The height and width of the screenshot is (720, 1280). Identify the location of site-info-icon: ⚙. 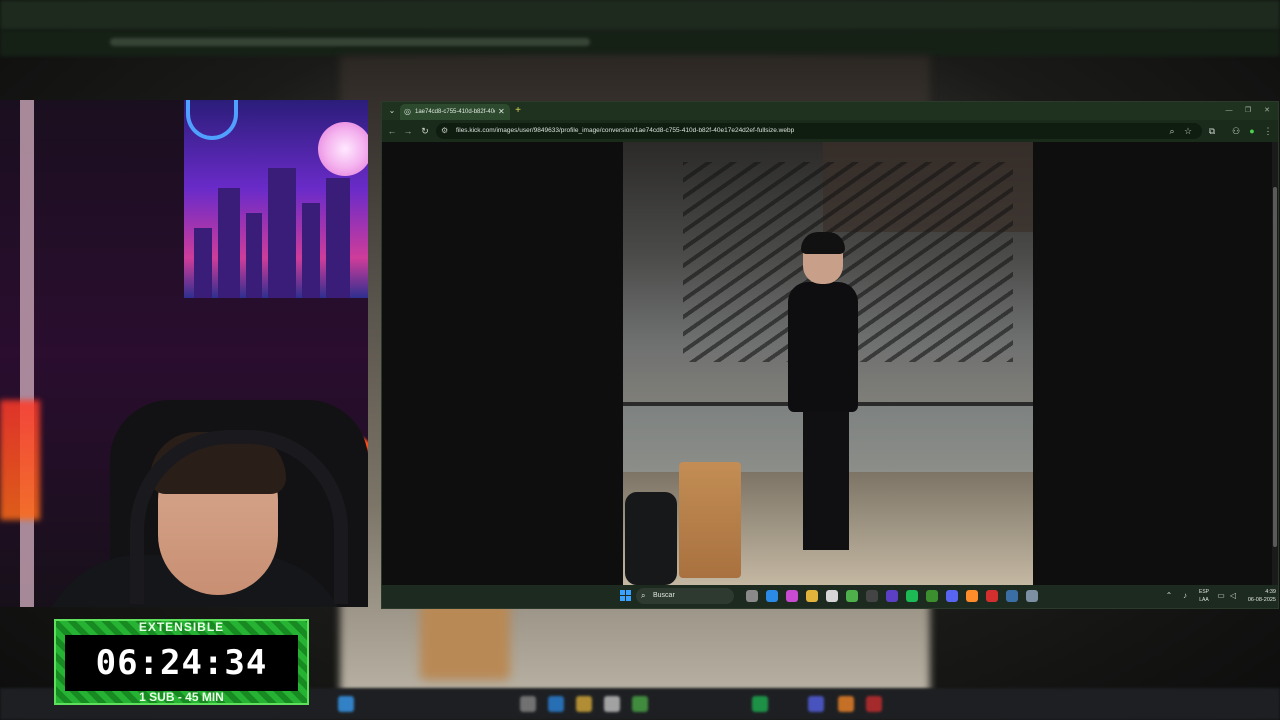
(447, 131).